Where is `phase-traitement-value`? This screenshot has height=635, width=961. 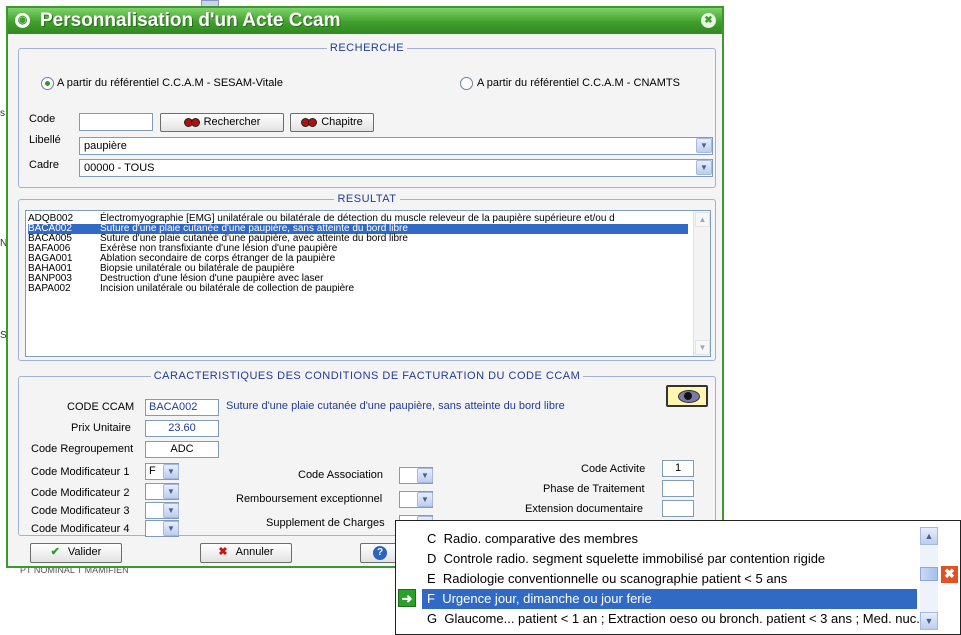
phase-traitement-value is located at coordinates (678, 488).